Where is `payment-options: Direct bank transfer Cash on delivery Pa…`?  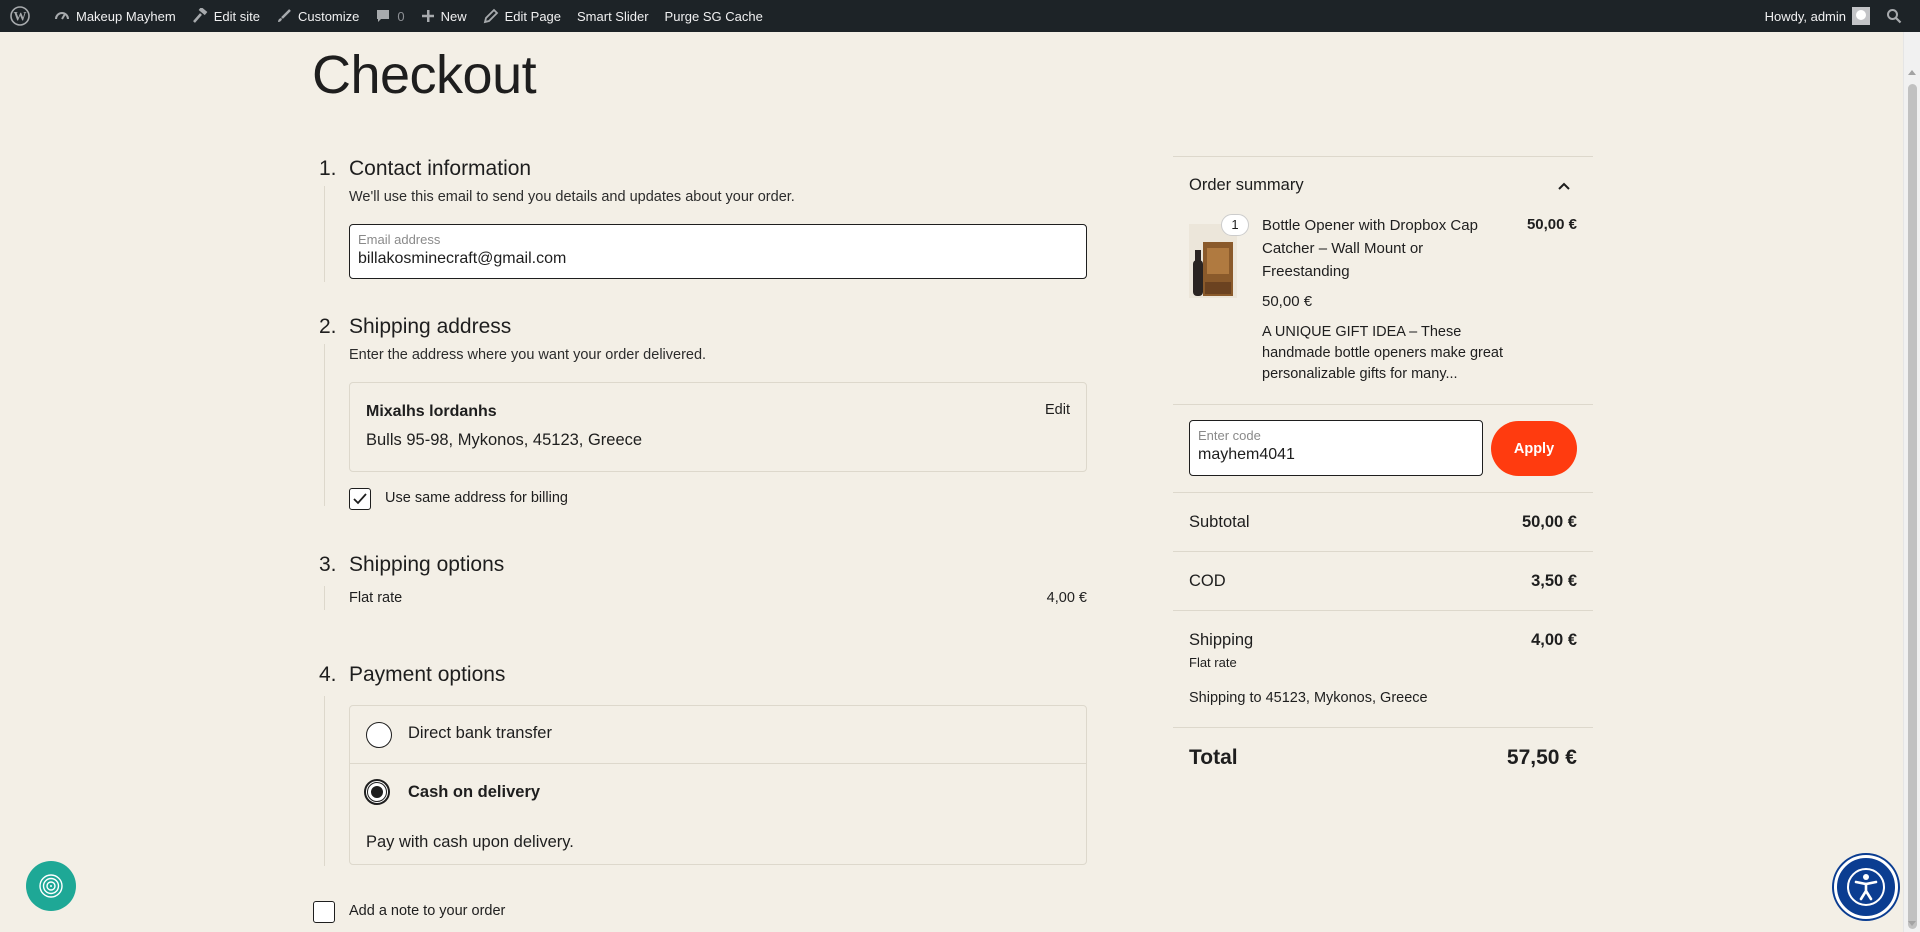 payment-options: Direct bank transfer Cash on delivery Pa… is located at coordinates (718, 785).